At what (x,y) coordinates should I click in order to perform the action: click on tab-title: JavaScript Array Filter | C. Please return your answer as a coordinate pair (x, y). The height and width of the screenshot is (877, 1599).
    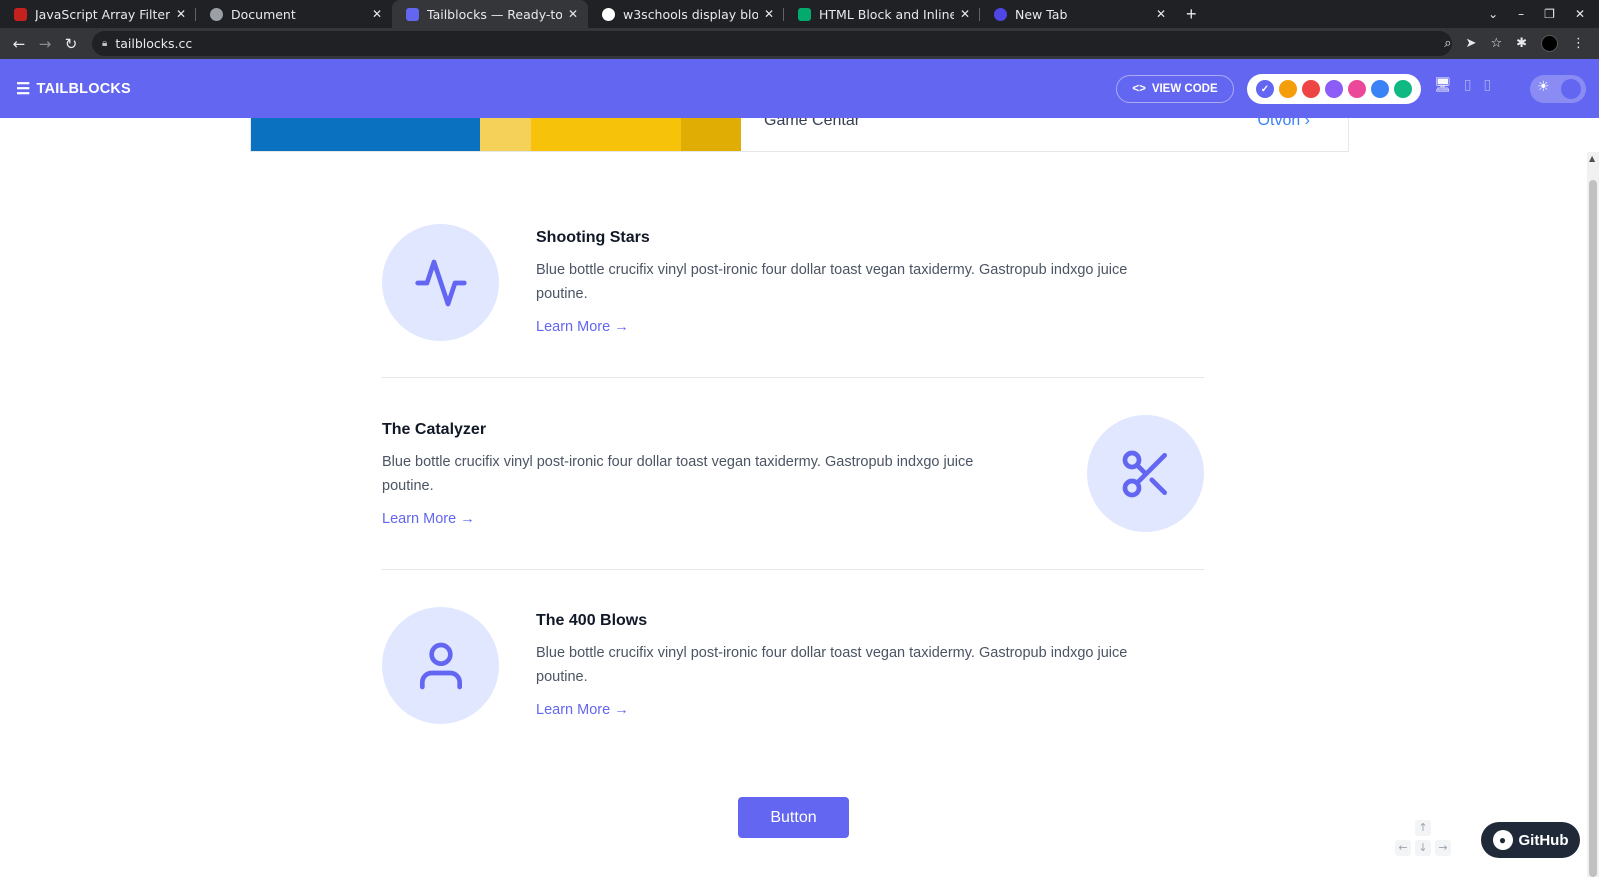
    Looking at the image, I should click on (102, 14).